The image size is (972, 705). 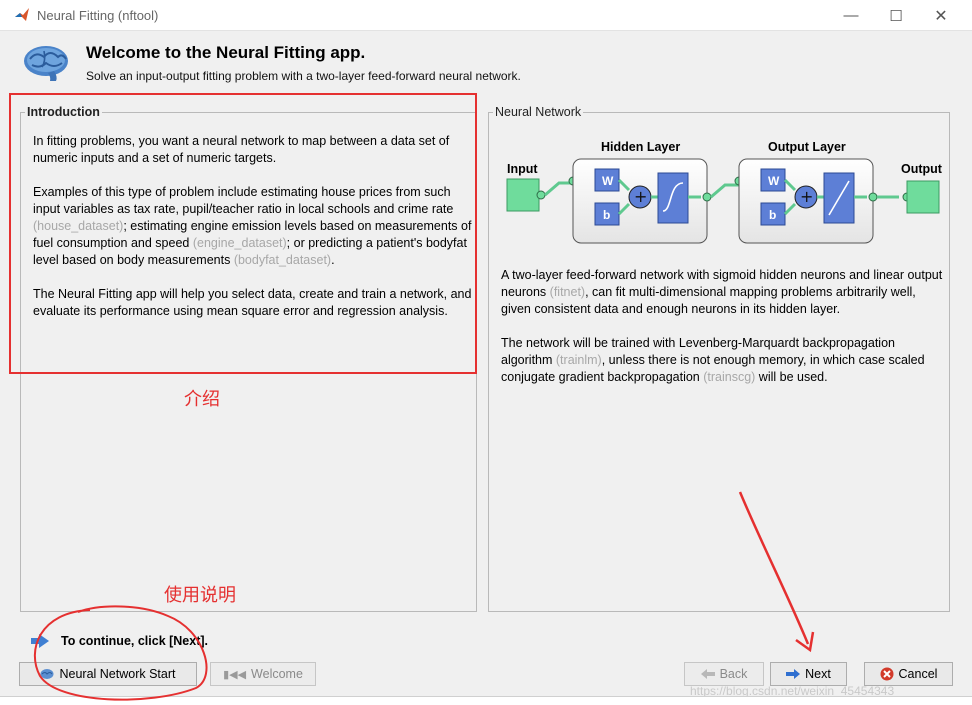 I want to click on page-title: Welcome to the Neural Fitting app., so click(x=226, y=52).